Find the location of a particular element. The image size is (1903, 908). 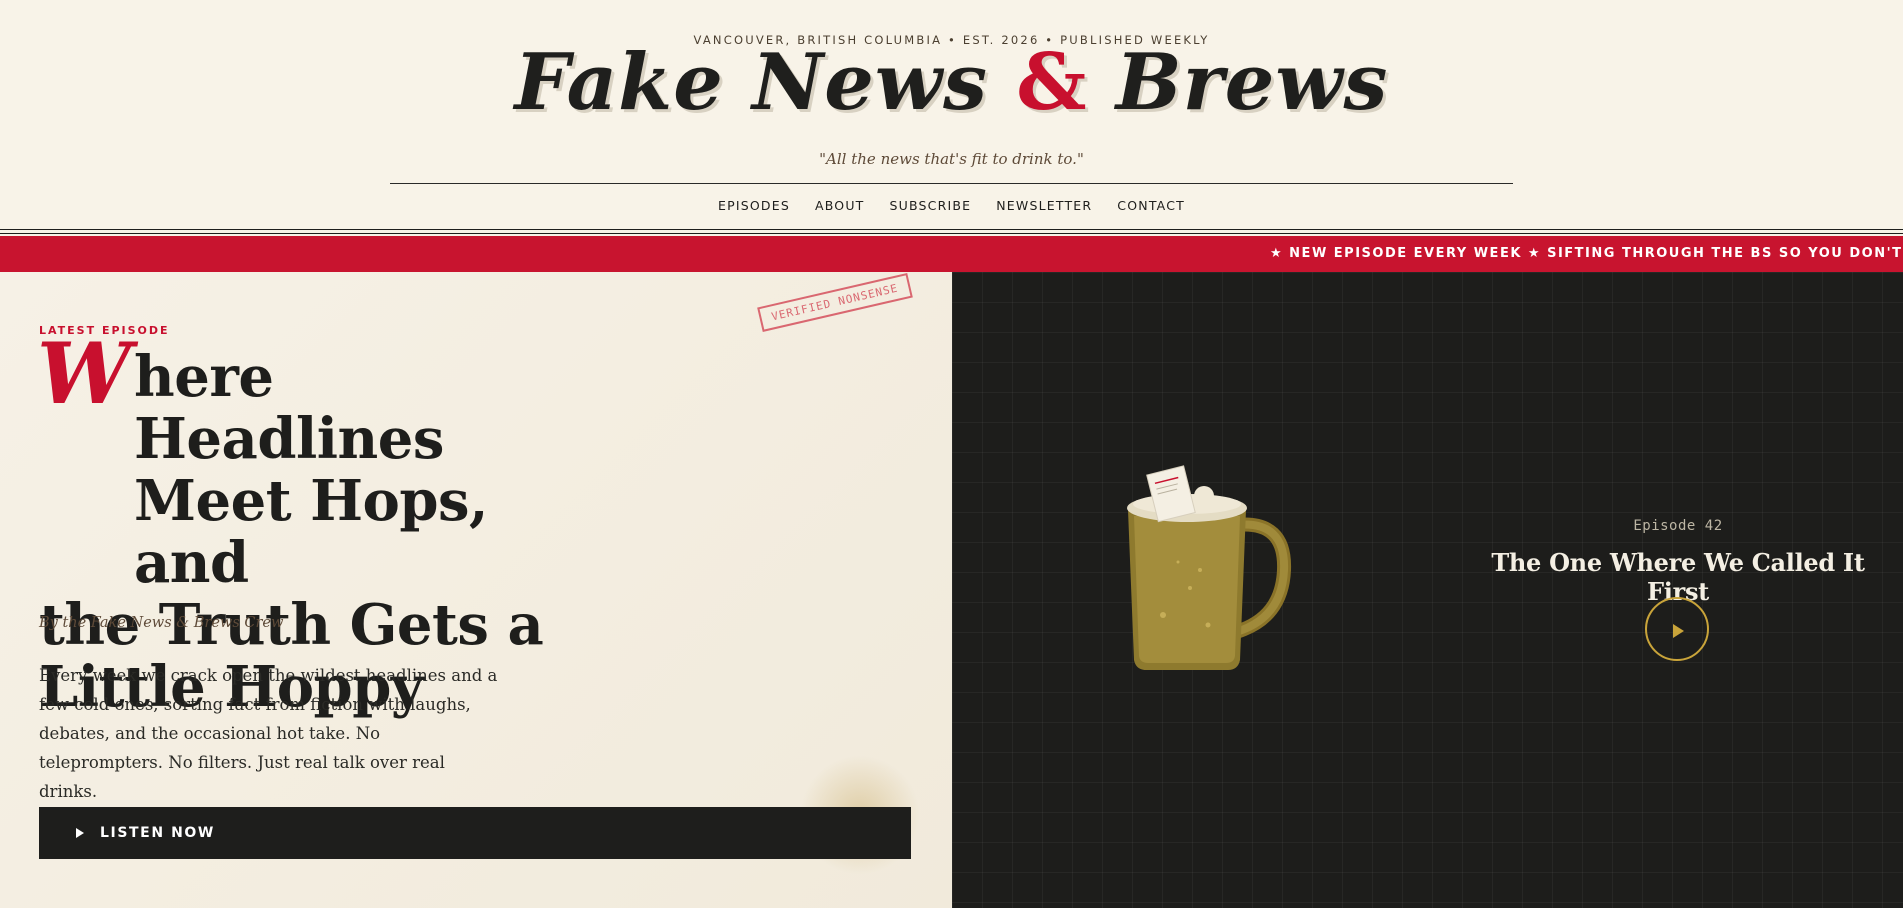

site-logo: Fake News & Brews is located at coordinates (951, 83).